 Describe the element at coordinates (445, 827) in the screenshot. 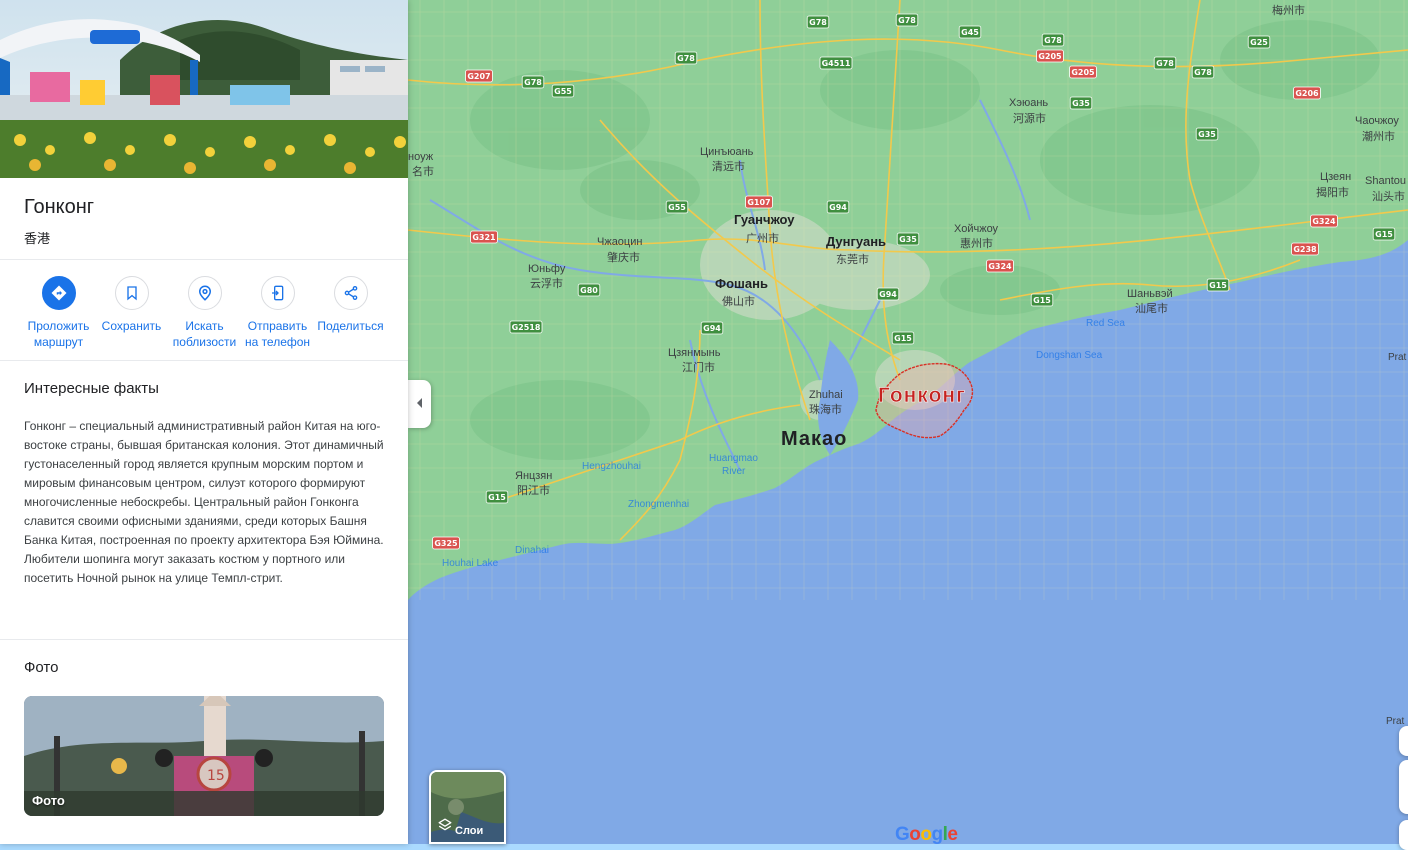

I see `layers-icon` at that location.